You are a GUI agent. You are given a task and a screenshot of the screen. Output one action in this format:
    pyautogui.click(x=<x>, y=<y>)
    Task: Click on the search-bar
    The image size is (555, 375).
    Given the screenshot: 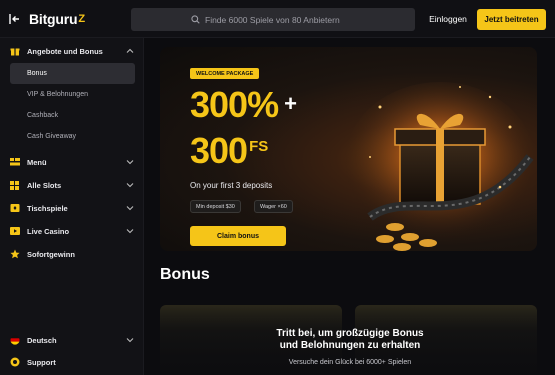 What is the action you would take?
    pyautogui.click(x=273, y=19)
    